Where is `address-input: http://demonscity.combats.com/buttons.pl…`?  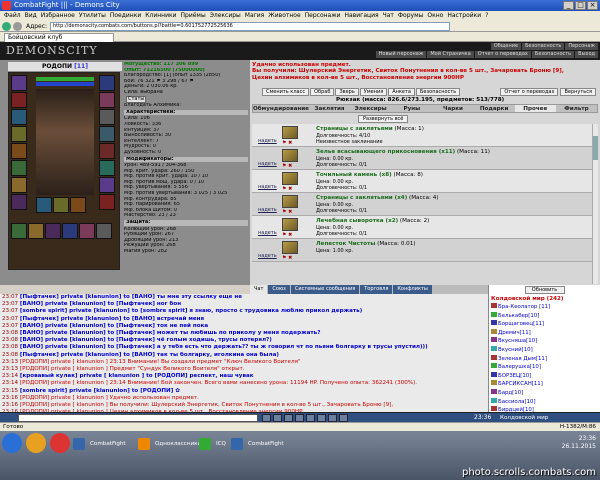
address-input: http://demonscity.combats.com/buttons.pl… is located at coordinates (250, 26).